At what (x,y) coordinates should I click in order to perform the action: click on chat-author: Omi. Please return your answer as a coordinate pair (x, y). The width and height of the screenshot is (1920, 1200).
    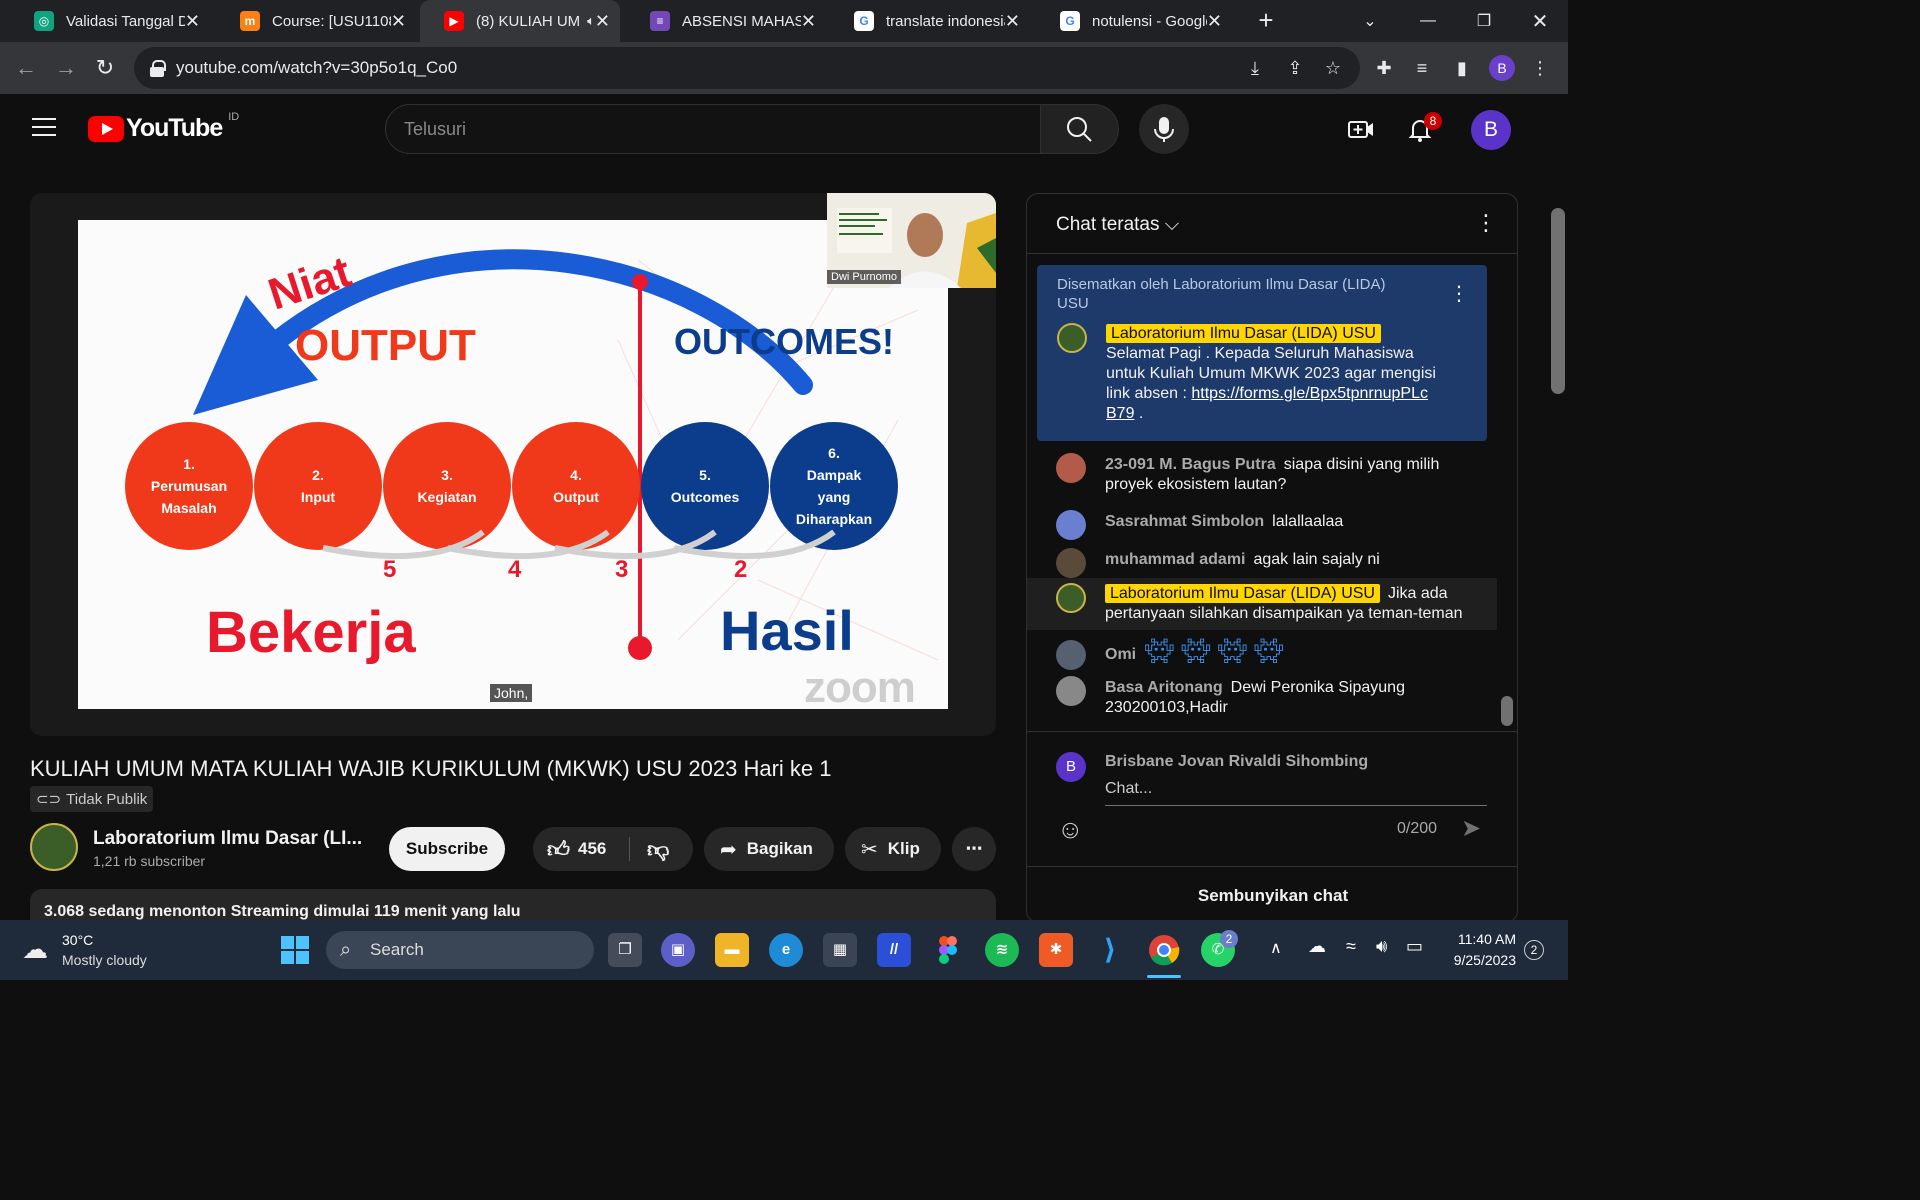
    Looking at the image, I should click on (1120, 654).